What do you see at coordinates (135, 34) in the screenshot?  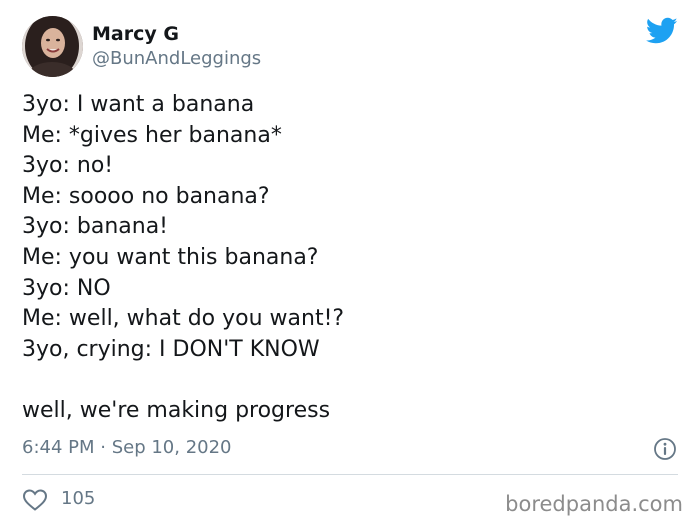 I see `author-name: Marcy G` at bounding box center [135, 34].